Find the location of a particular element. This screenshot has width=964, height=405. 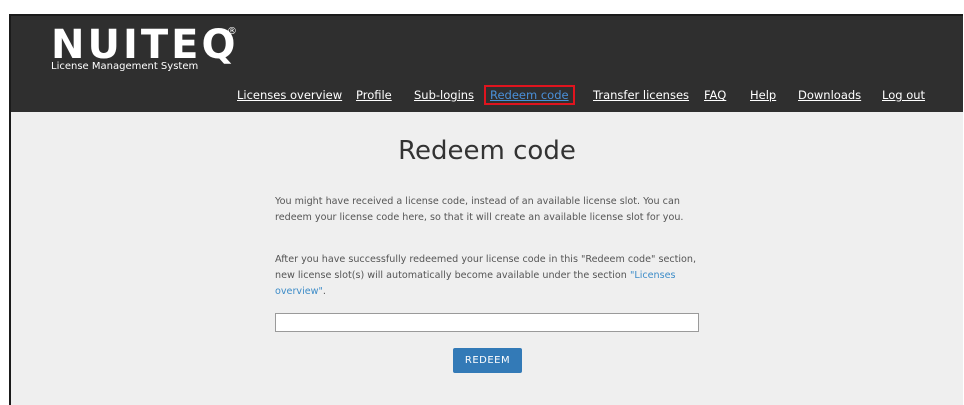

nav-help: Help is located at coordinates (763, 95).